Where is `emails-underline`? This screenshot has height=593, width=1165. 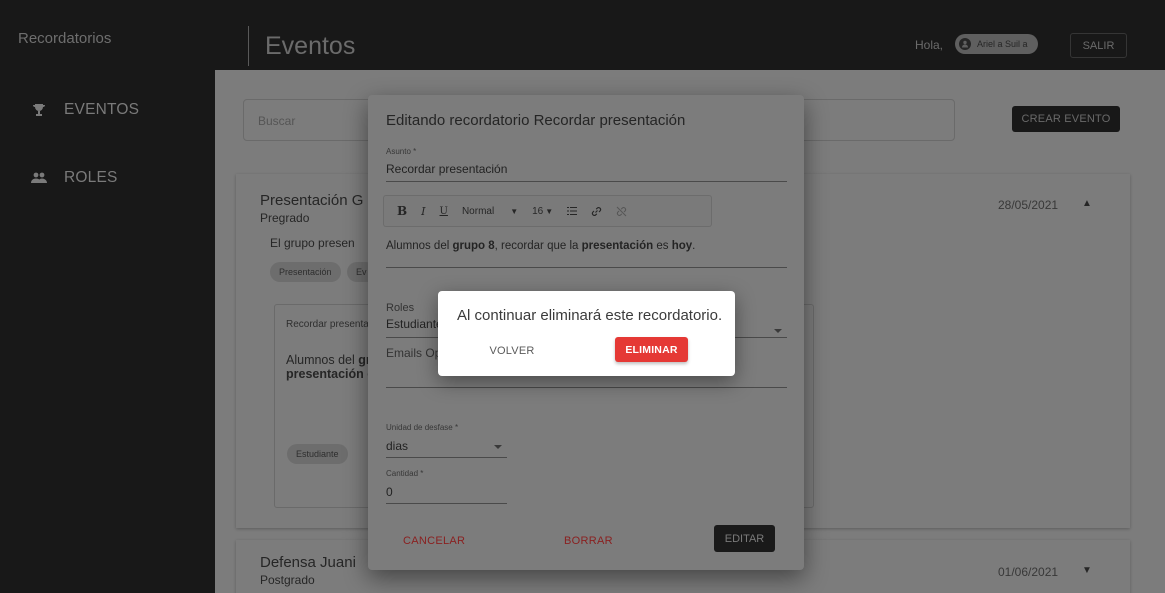
emails-underline is located at coordinates (586, 387).